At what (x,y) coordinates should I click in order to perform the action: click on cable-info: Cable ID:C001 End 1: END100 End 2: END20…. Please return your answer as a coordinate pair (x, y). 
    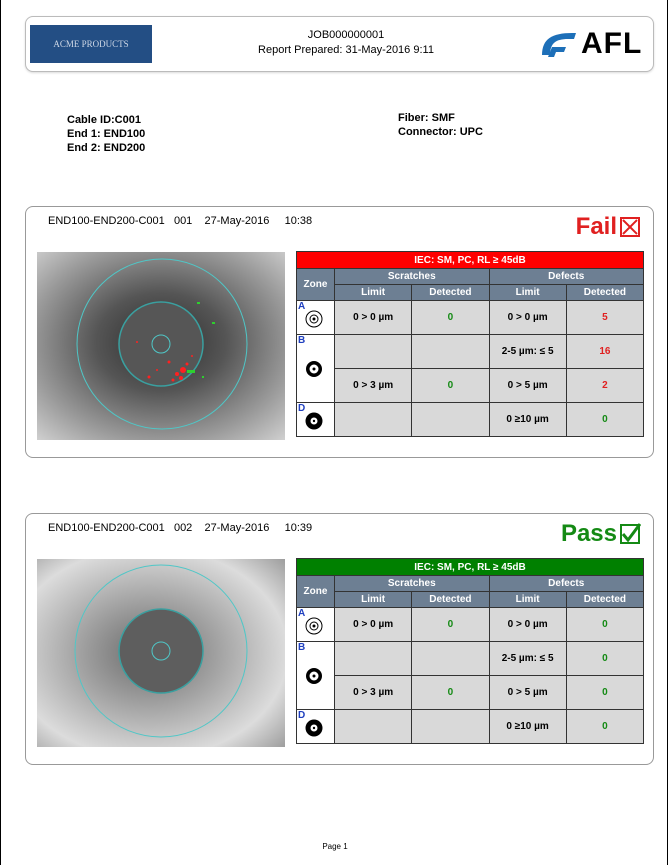
    Looking at the image, I should click on (106, 134).